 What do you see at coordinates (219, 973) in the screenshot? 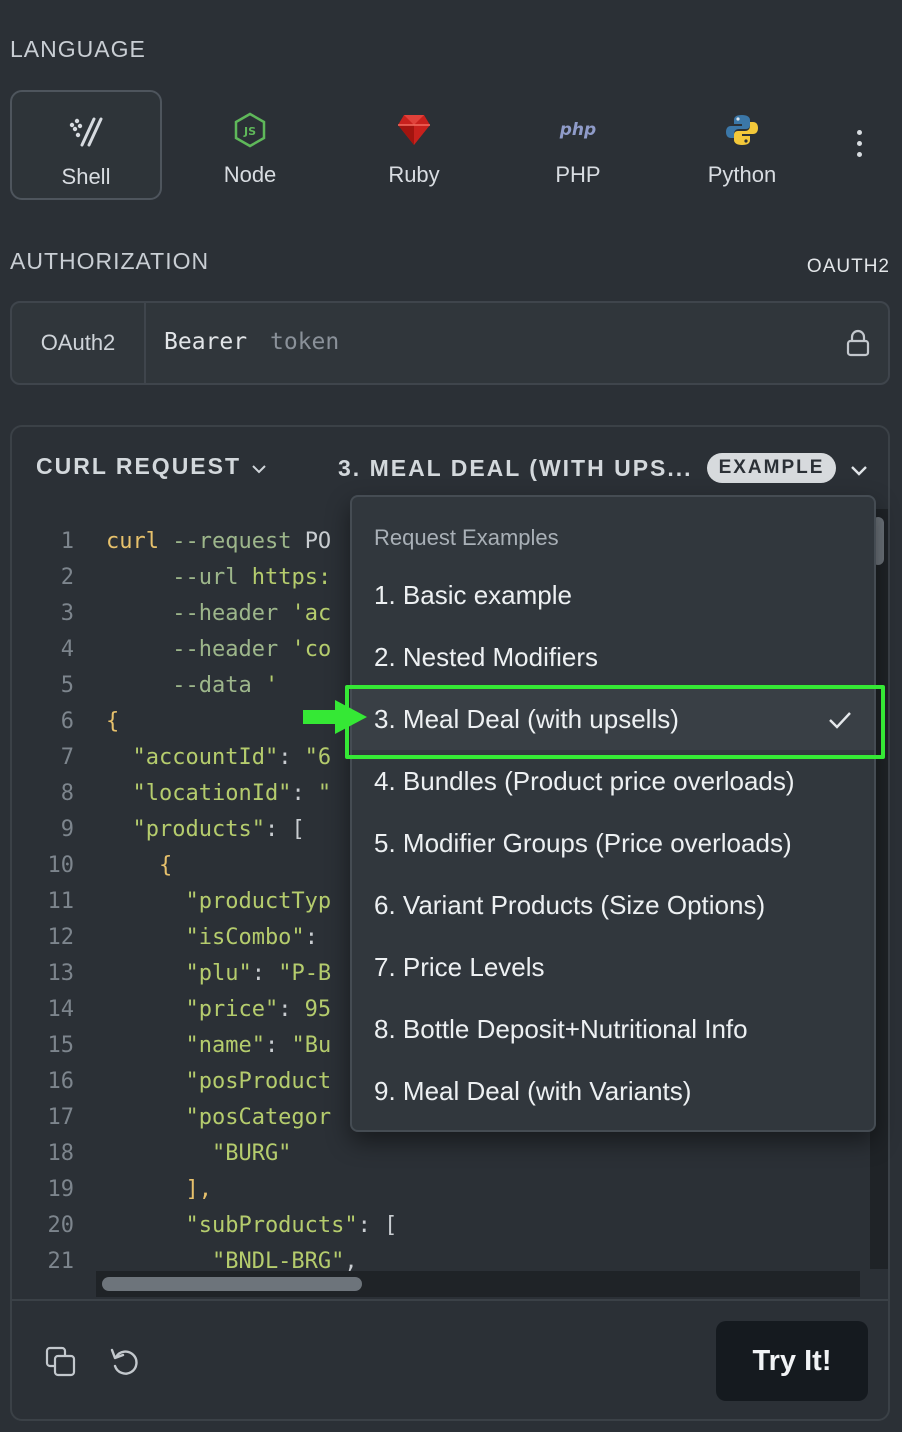
I see `code-text: "plu": "P-B` at bounding box center [219, 973].